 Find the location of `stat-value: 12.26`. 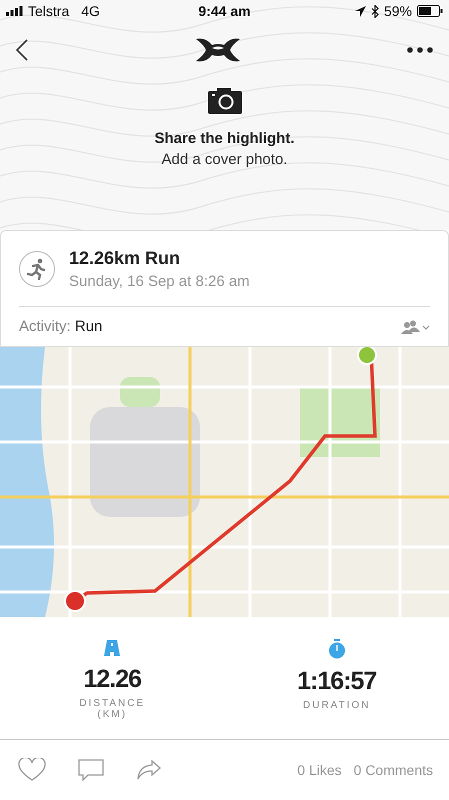

stat-value: 12.26 is located at coordinates (112, 679).